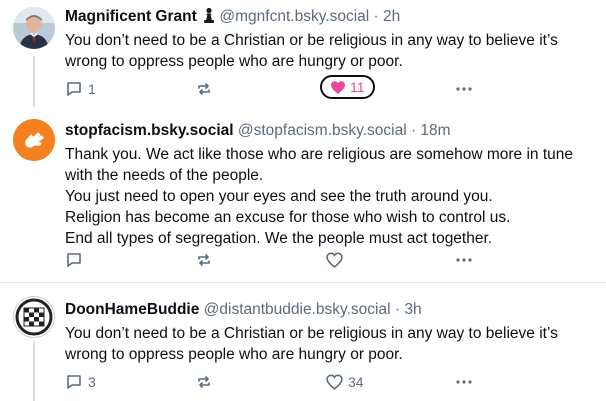  Describe the element at coordinates (275, 382) in the screenshot. I see `post-actions: 3 34` at that location.